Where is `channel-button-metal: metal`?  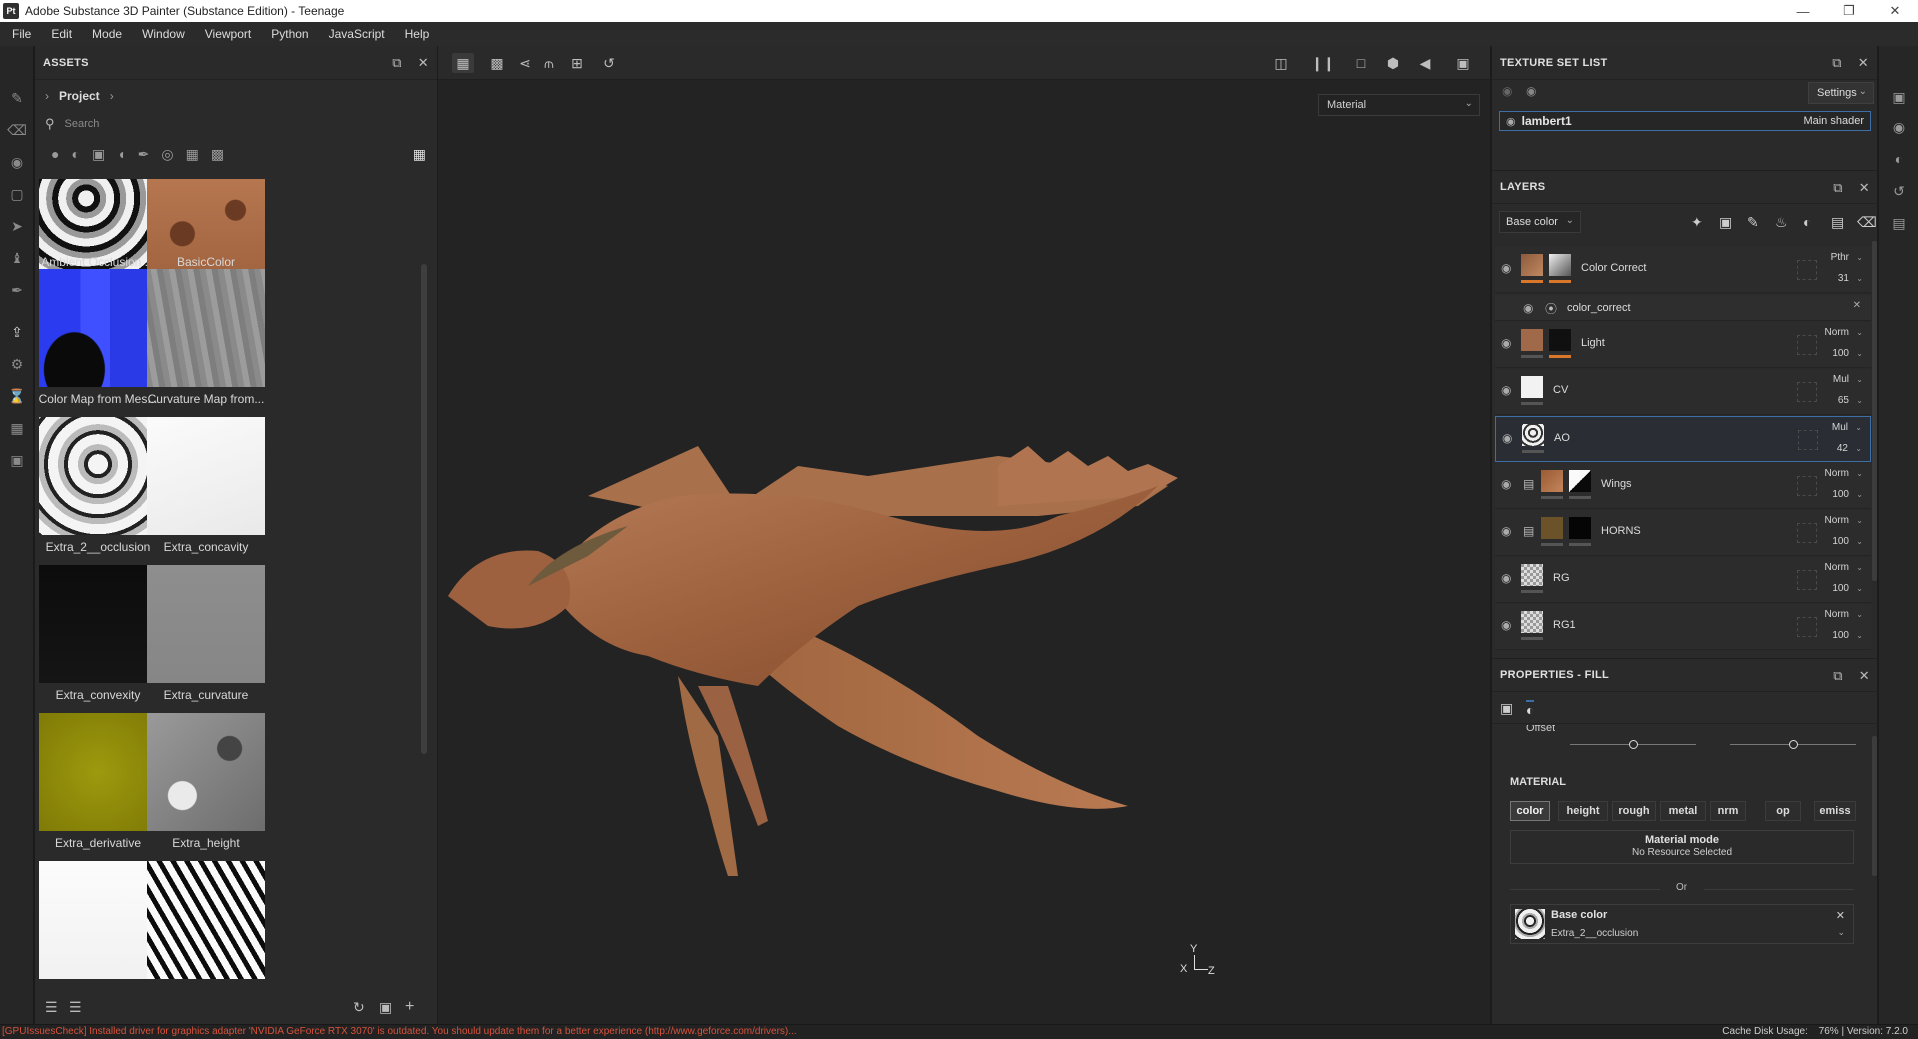 channel-button-metal: metal is located at coordinates (1683, 811).